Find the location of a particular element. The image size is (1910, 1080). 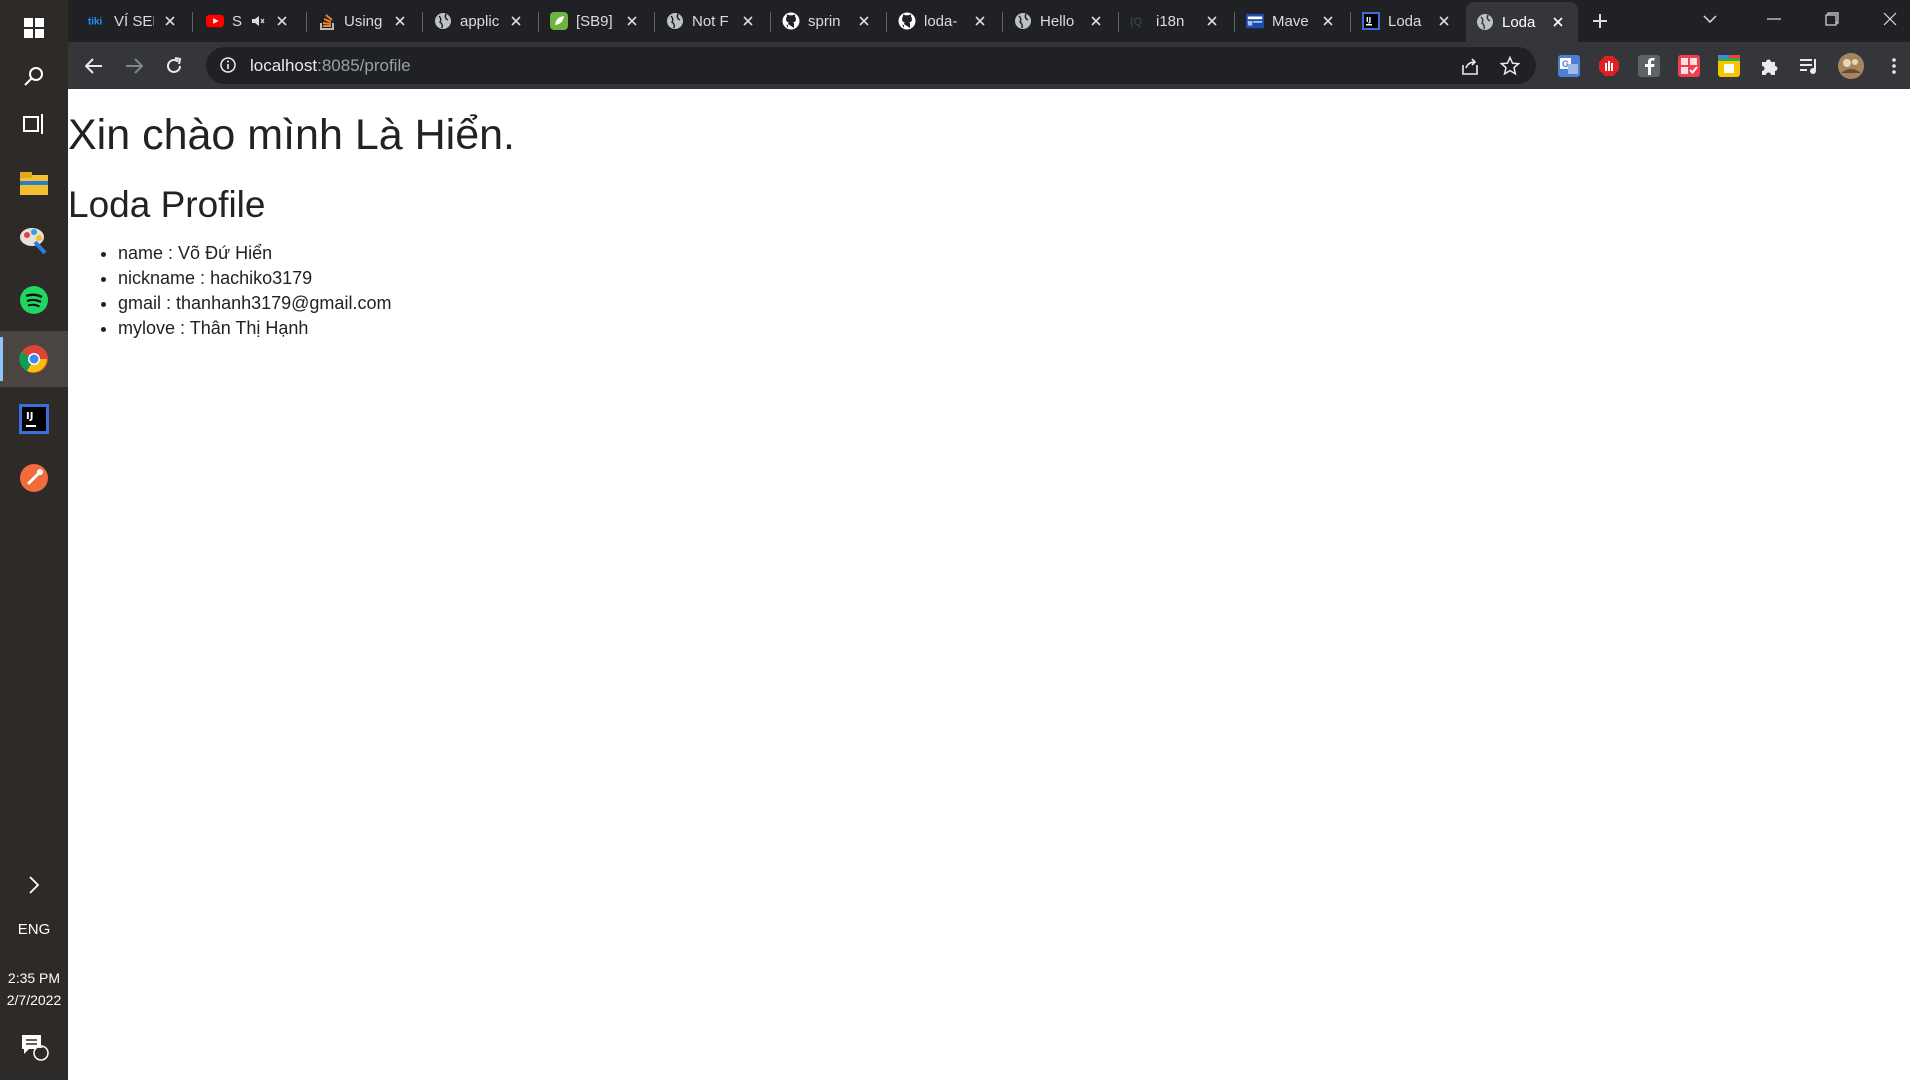

tab-title: loda- is located at coordinates (941, 21).